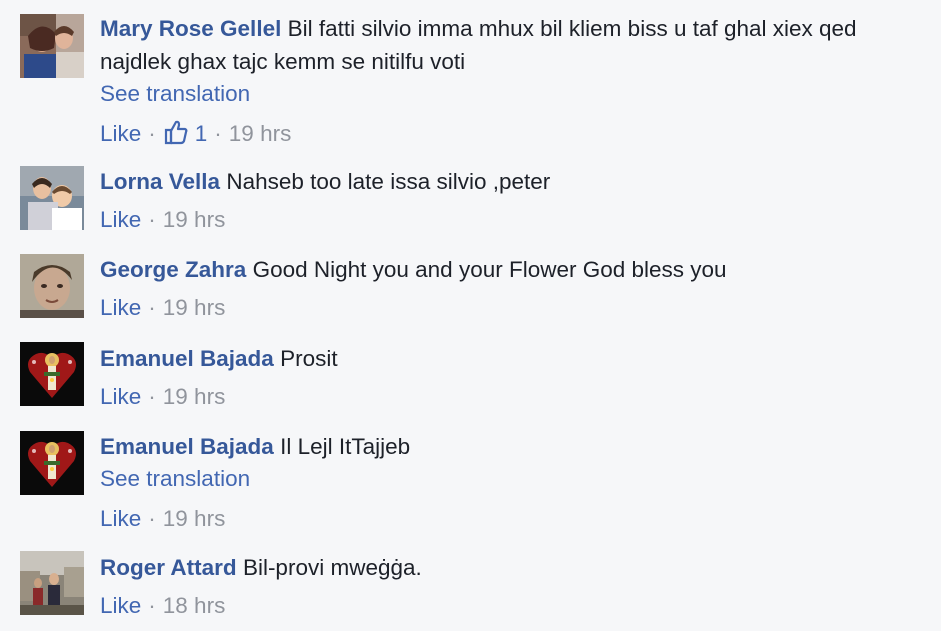 The width and height of the screenshot is (941, 631). Describe the element at coordinates (510, 446) in the screenshot. I see `comment-text-line: Emanuel Bajada Il Lejl ItTajjeb` at that location.